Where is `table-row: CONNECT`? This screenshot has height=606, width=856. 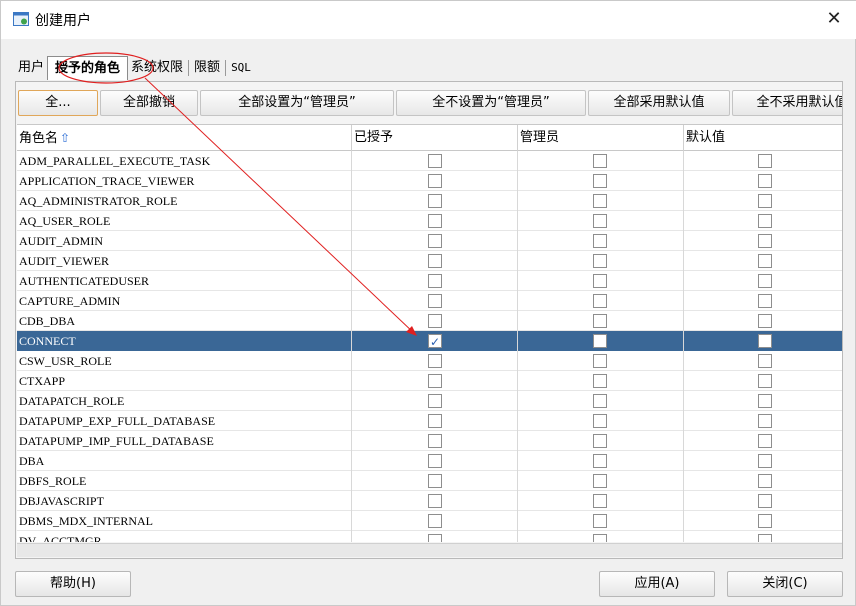
table-row: CONNECT is located at coordinates (429, 341).